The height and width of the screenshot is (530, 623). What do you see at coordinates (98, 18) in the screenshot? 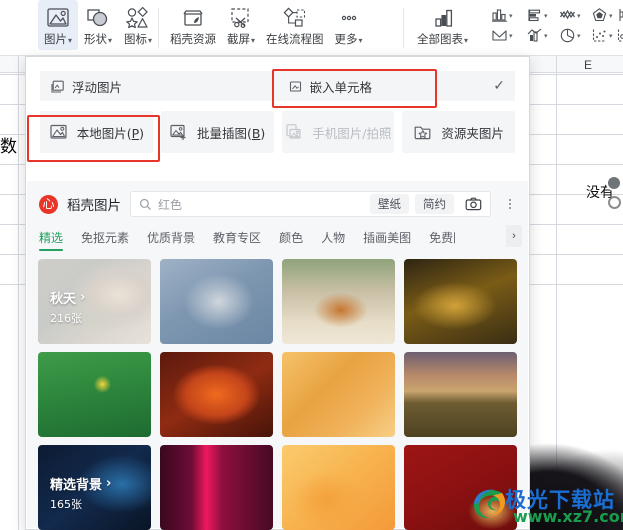
I see `shapes-icon` at bounding box center [98, 18].